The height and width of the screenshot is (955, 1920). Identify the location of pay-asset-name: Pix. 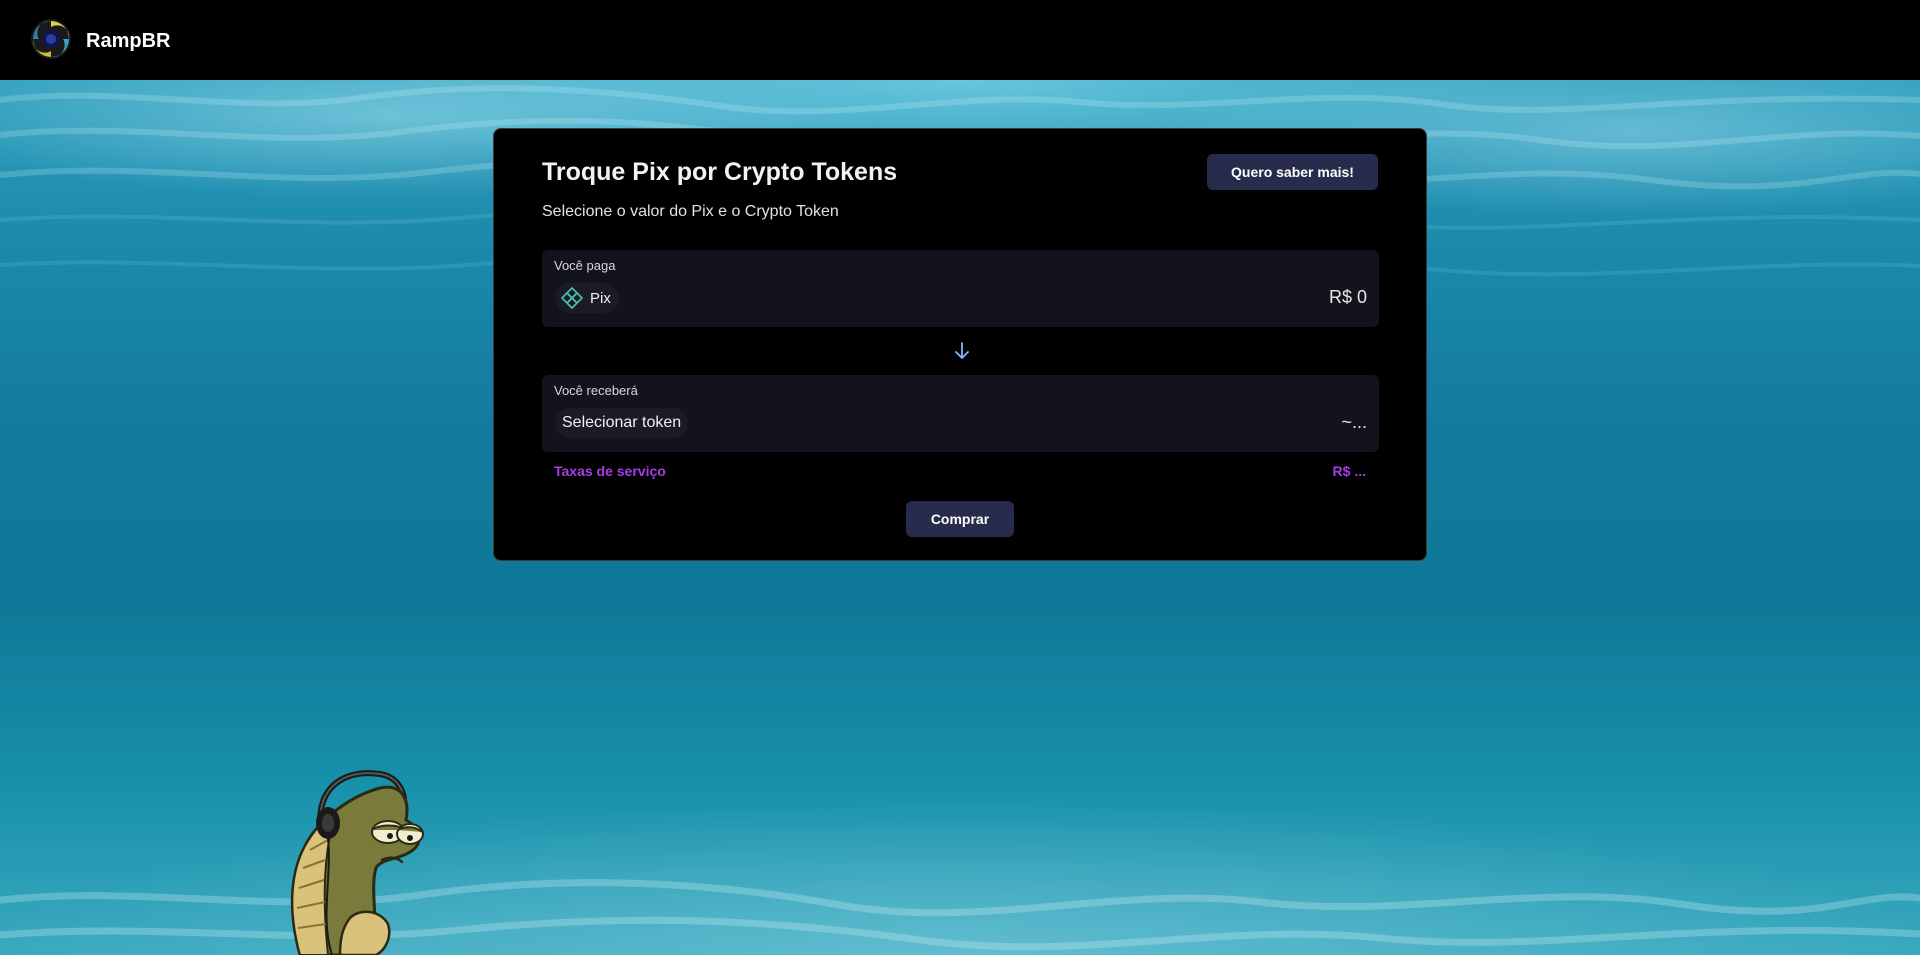
(600, 298).